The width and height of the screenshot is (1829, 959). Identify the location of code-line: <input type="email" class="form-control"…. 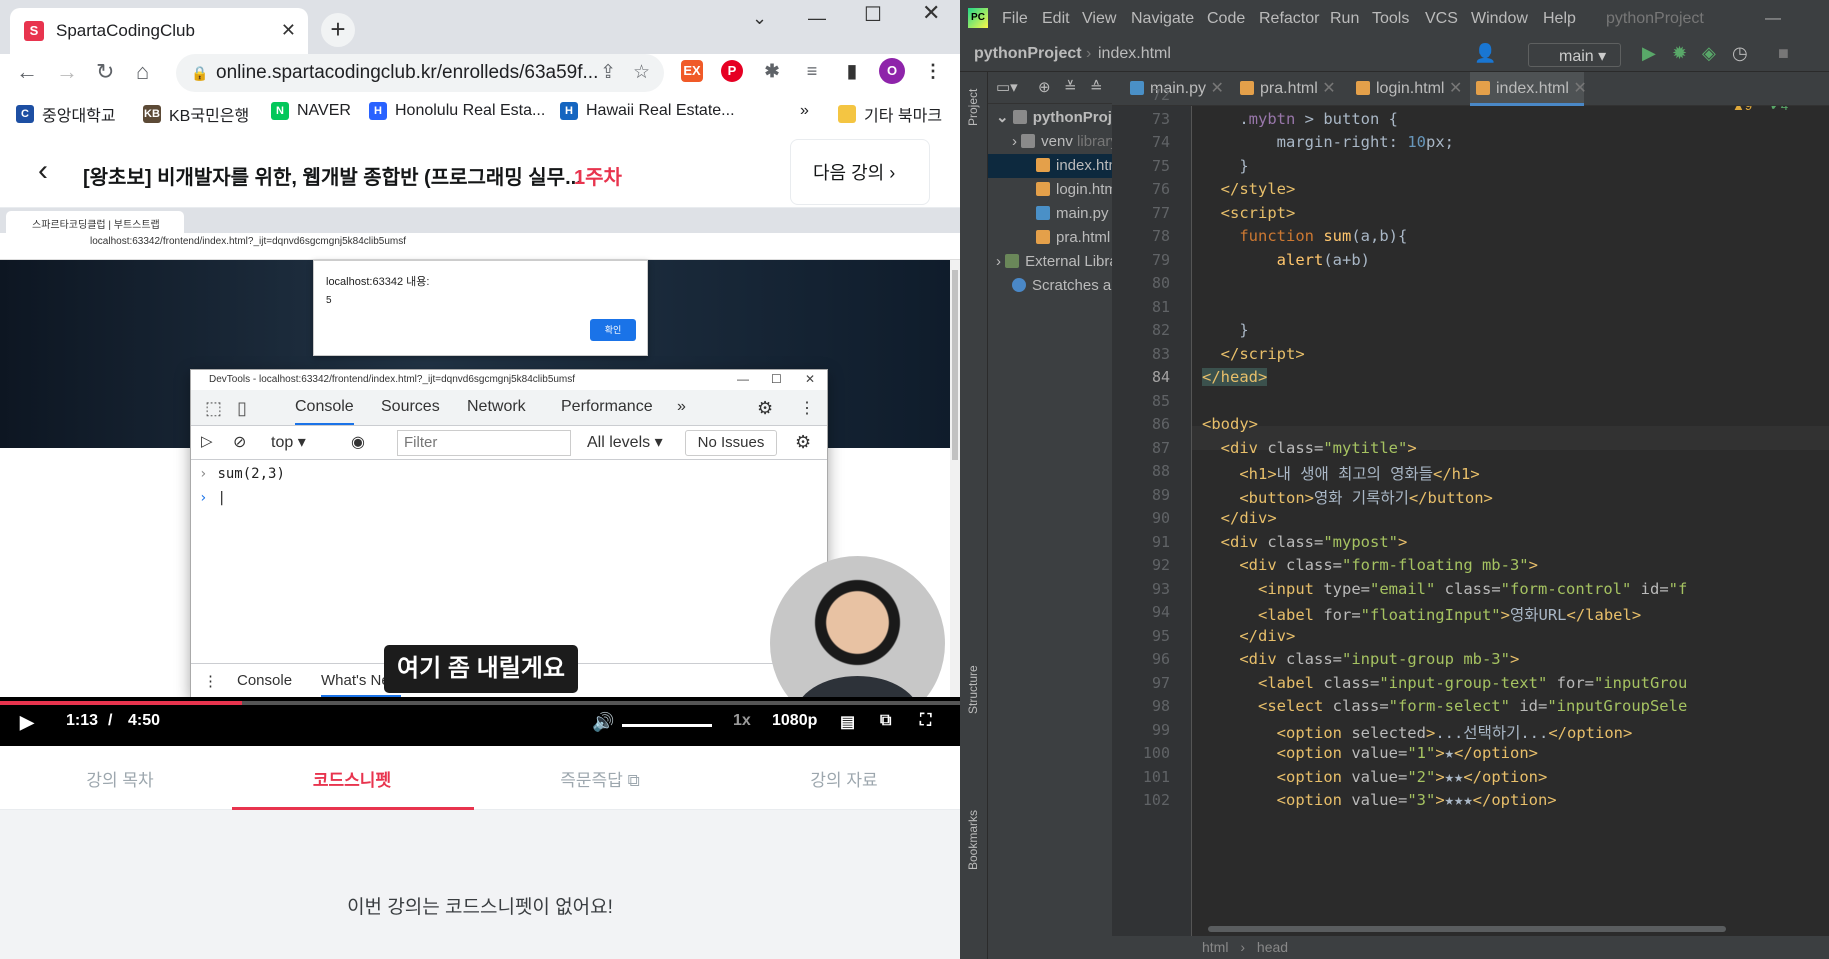
(1473, 589).